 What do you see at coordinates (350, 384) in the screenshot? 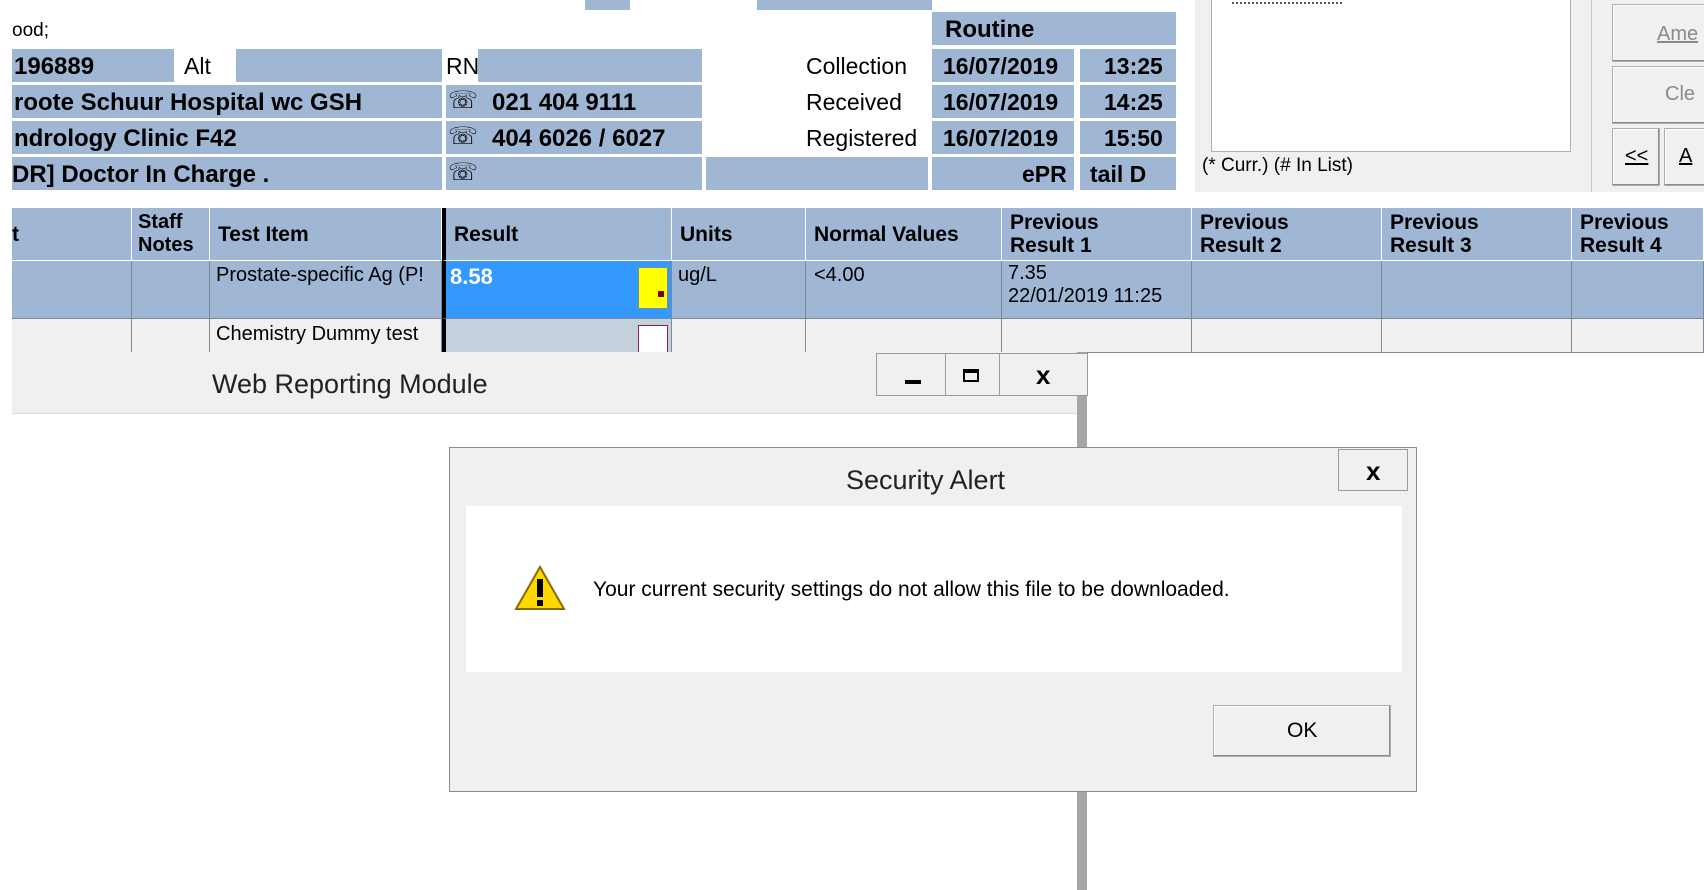
I see `window-title: Web Reporting Module` at bounding box center [350, 384].